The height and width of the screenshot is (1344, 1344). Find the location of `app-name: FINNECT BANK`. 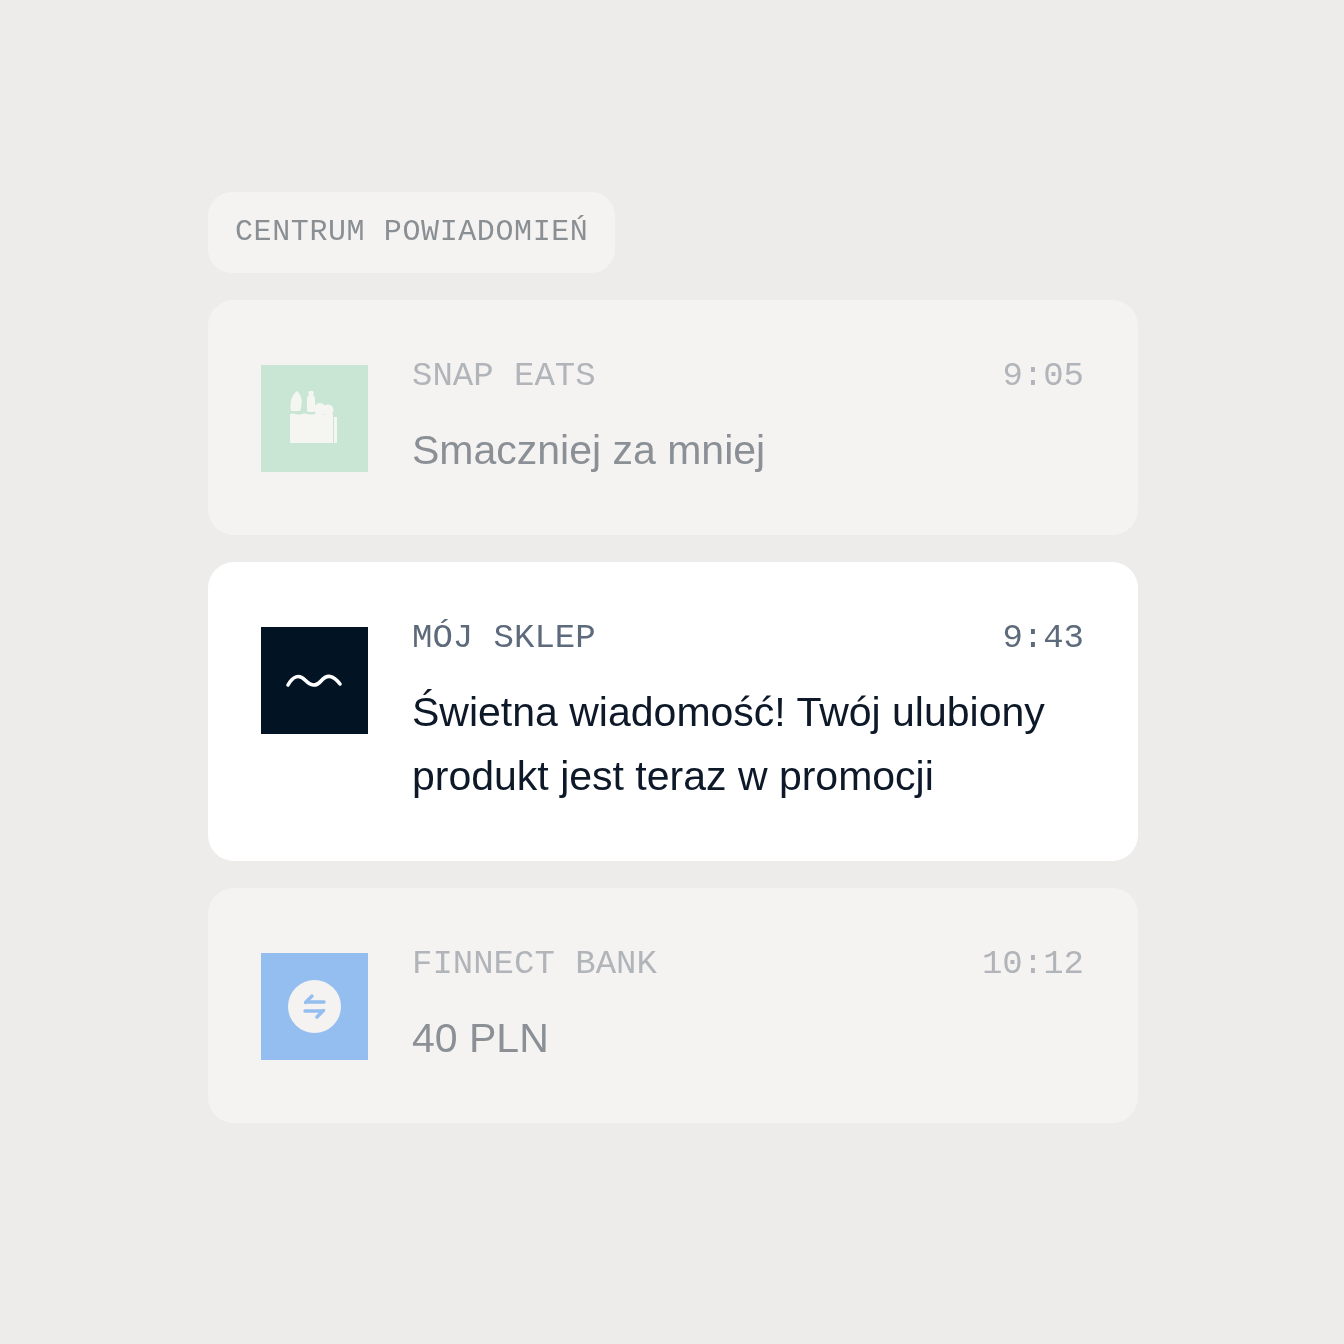

app-name: FINNECT BANK is located at coordinates (534, 964).